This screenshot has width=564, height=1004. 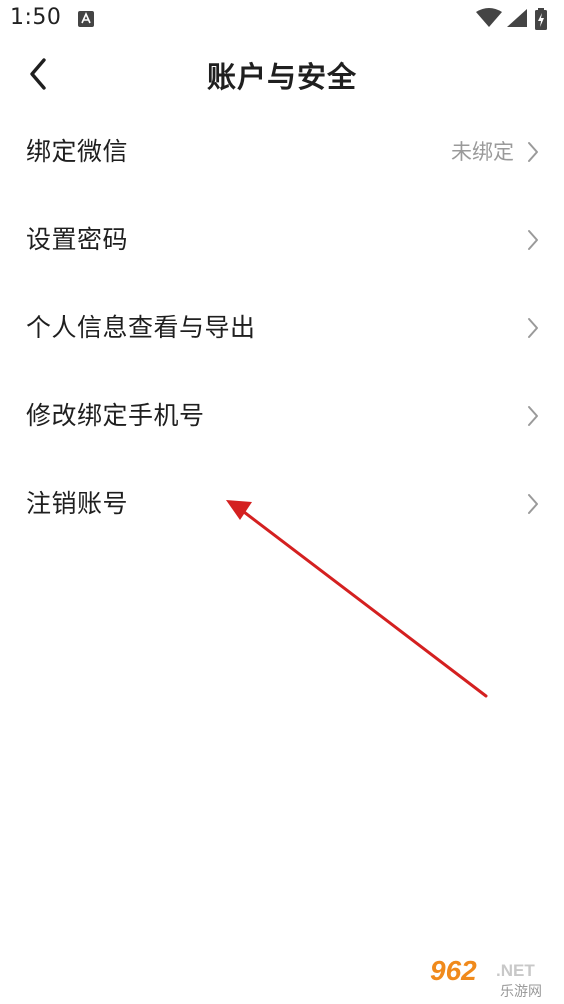 I want to click on wifi-icon, so click(x=489, y=17).